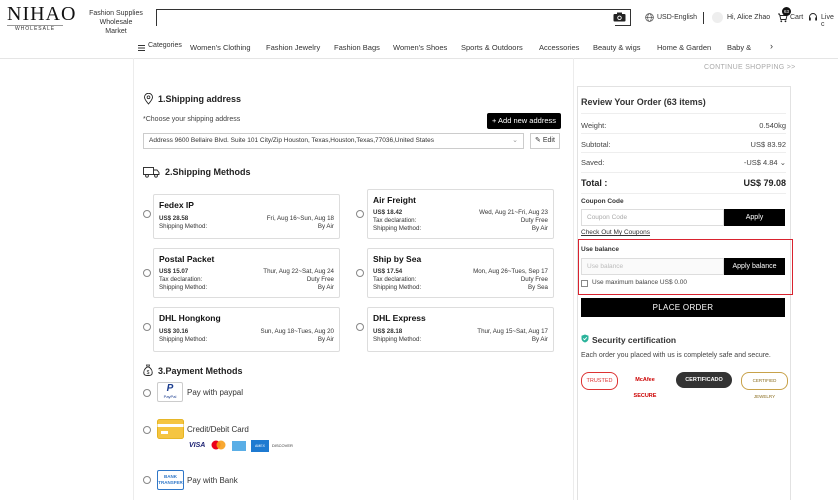 The width and height of the screenshot is (838, 500). I want to click on shipping-option-price: US$ 28.58, so click(174, 218).